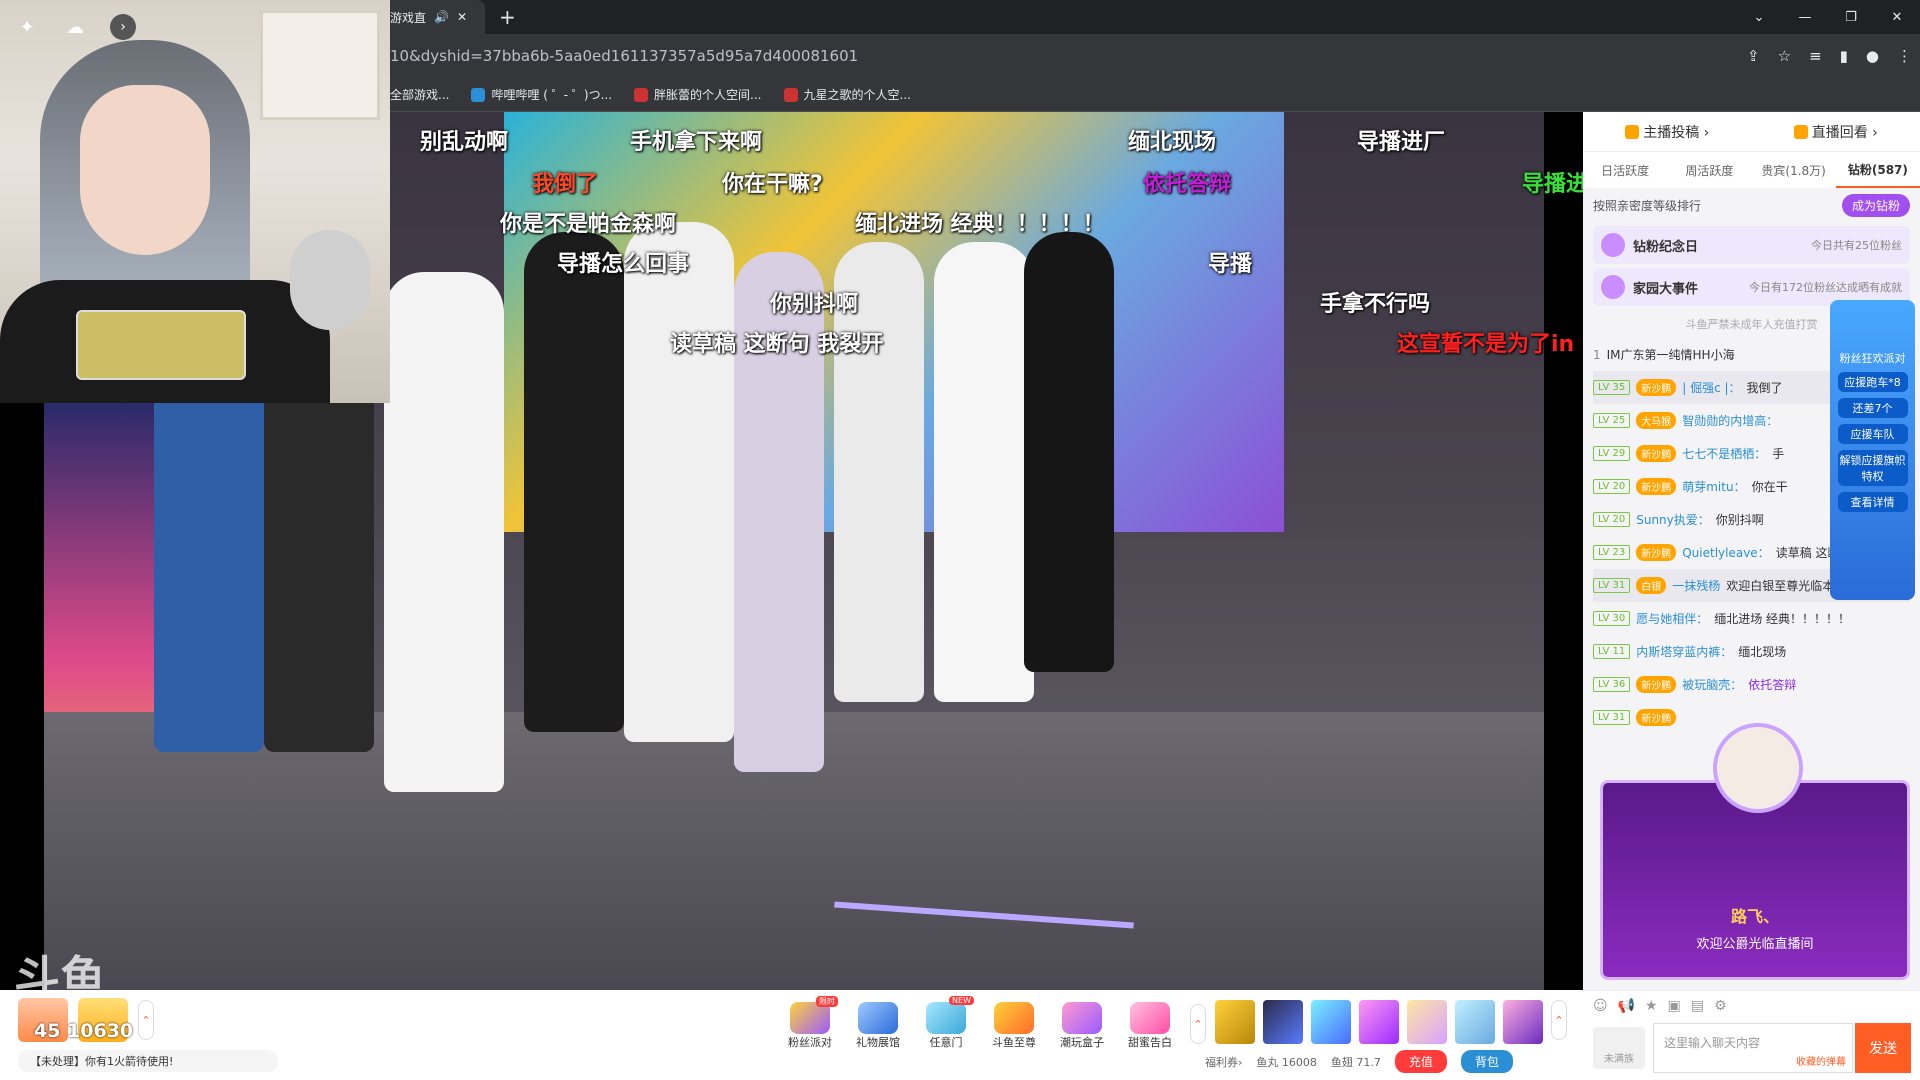 Image resolution: width=1920 pixels, height=1080 pixels. What do you see at coordinates (641, 94) in the screenshot?
I see `bookmark-favicon-icon` at bounding box center [641, 94].